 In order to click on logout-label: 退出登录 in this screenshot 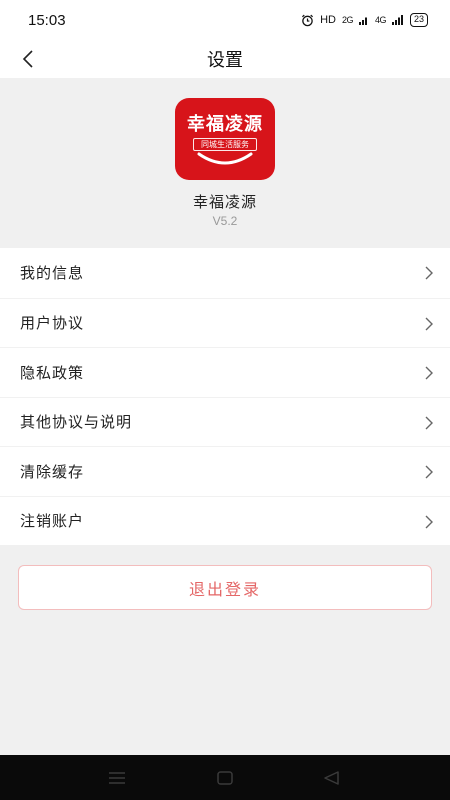, I will do `click(224, 589)`.